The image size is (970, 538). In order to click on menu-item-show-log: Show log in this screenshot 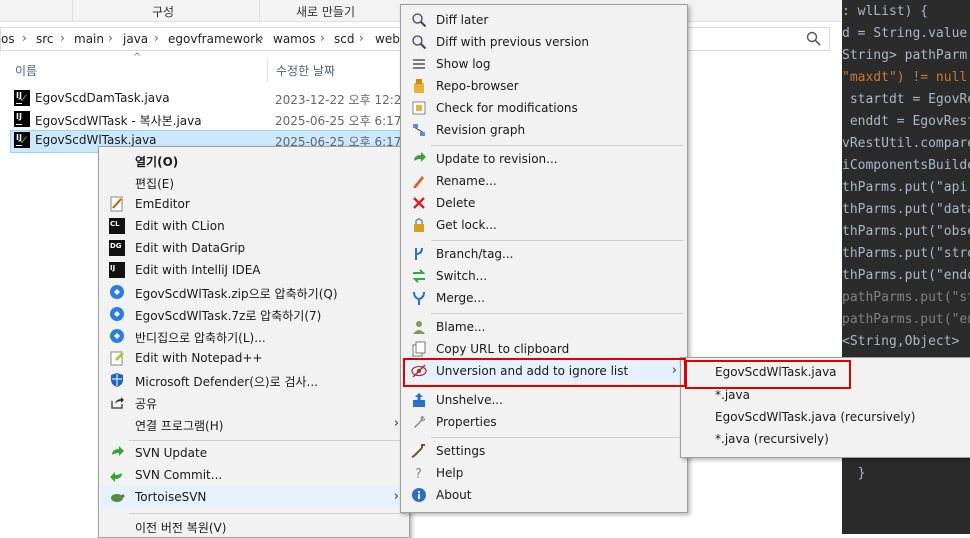, I will do `click(544, 64)`.